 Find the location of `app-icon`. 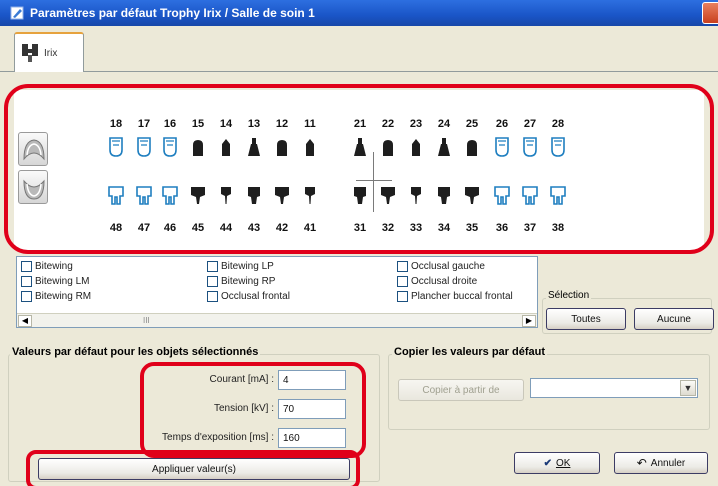

app-icon is located at coordinates (17, 13).